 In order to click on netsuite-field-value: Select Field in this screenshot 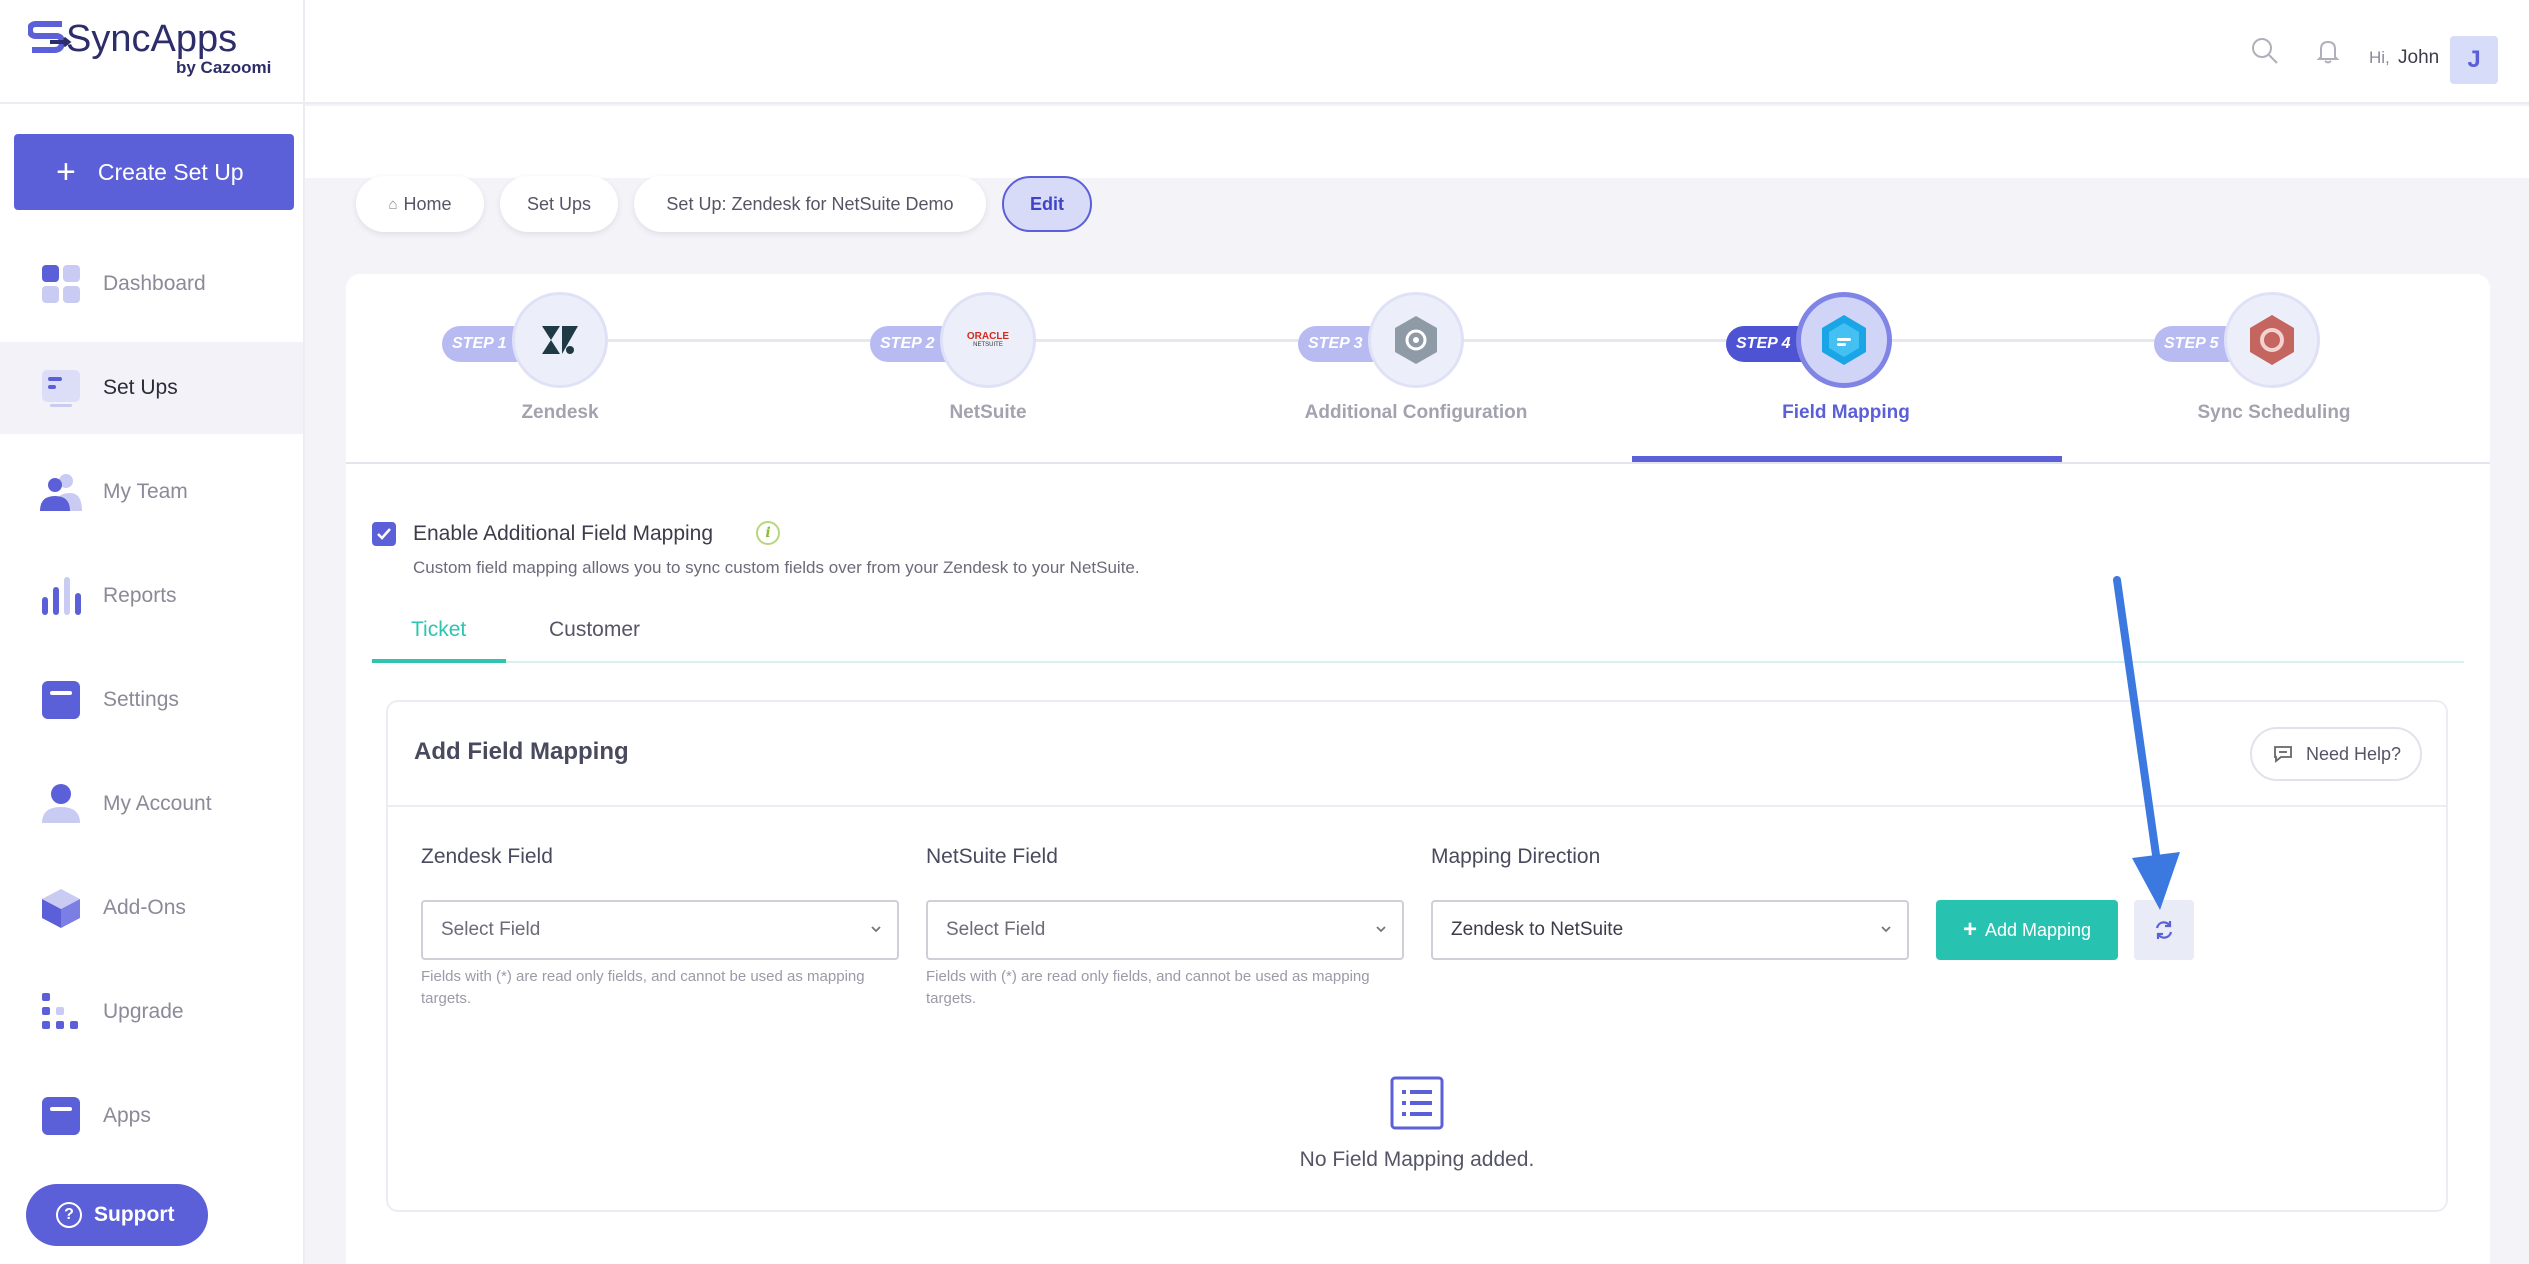, I will do `click(996, 929)`.